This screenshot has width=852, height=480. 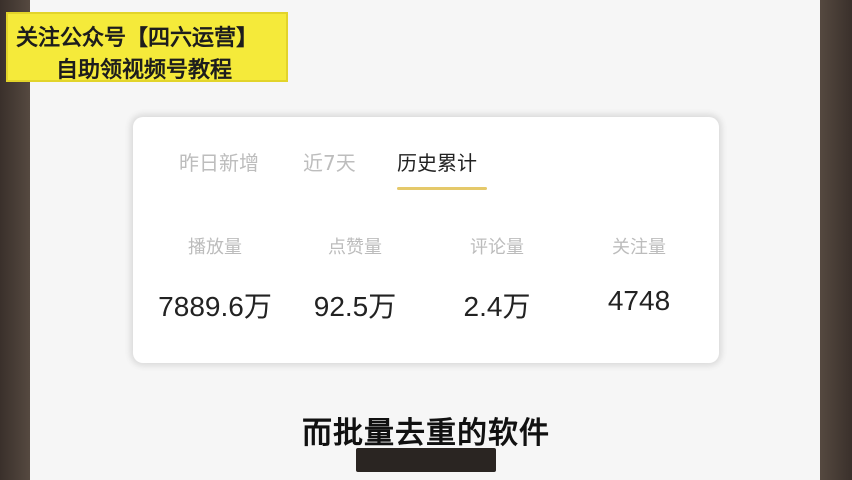 I want to click on metric-label-follows: 关注量, so click(x=639, y=247).